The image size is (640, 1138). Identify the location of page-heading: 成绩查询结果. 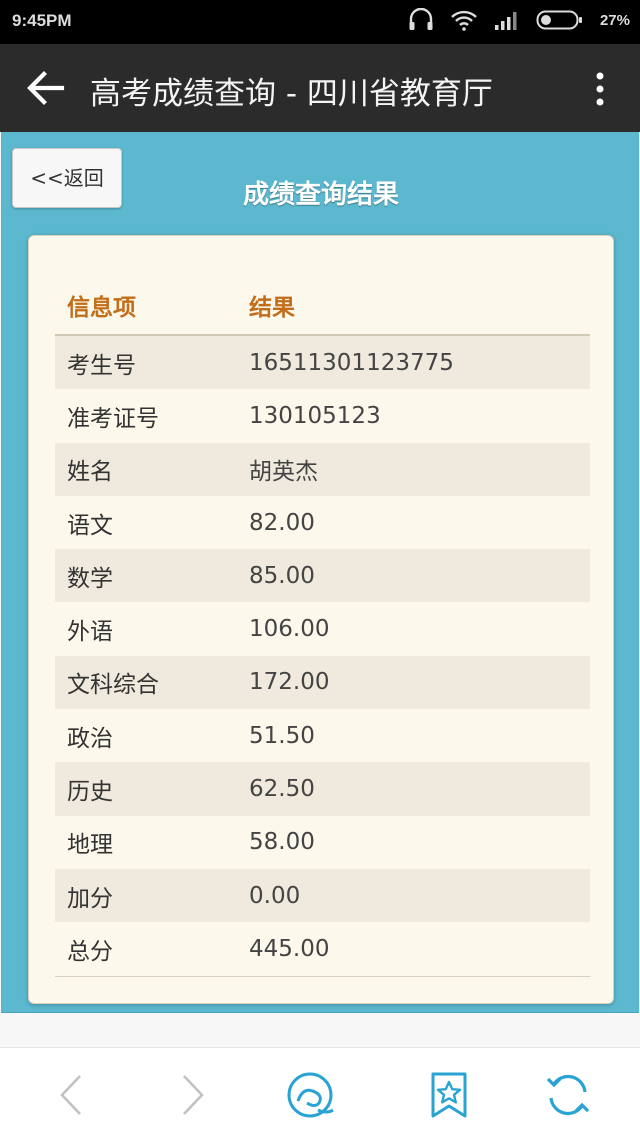
(320, 195).